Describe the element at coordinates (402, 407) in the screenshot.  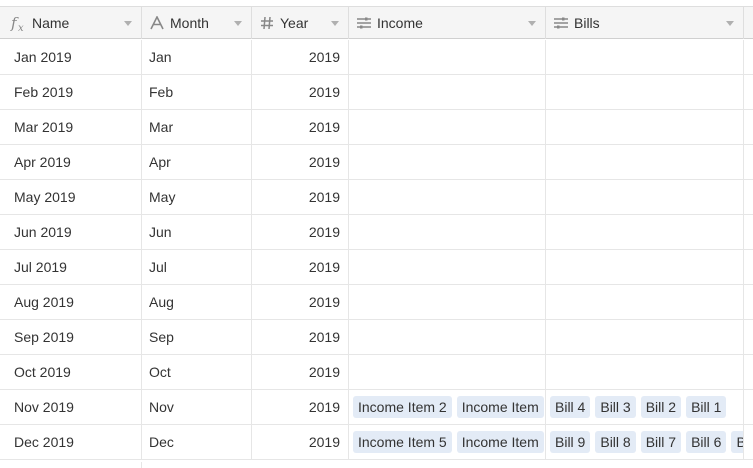
I see `linked-record-chip: Income Item 2` at that location.